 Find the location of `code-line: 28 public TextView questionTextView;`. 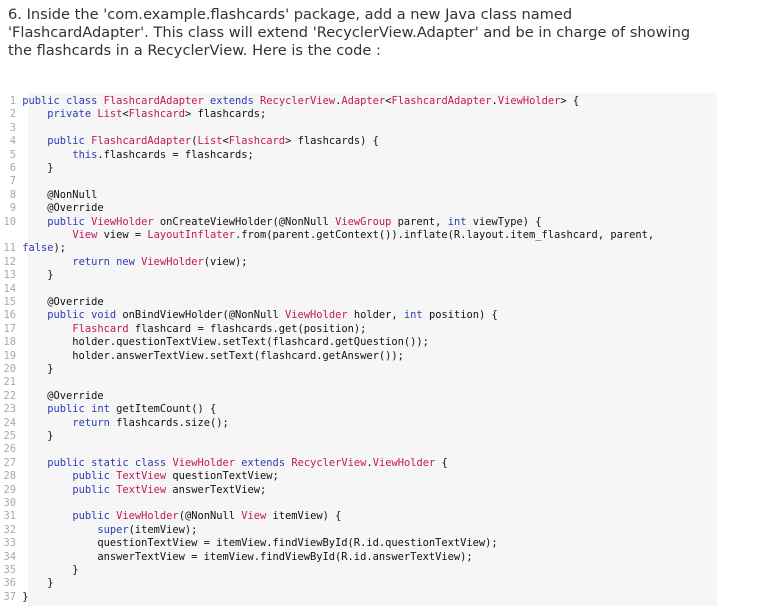

code-line: 28 public TextView questionTextView; is located at coordinates (358, 476).